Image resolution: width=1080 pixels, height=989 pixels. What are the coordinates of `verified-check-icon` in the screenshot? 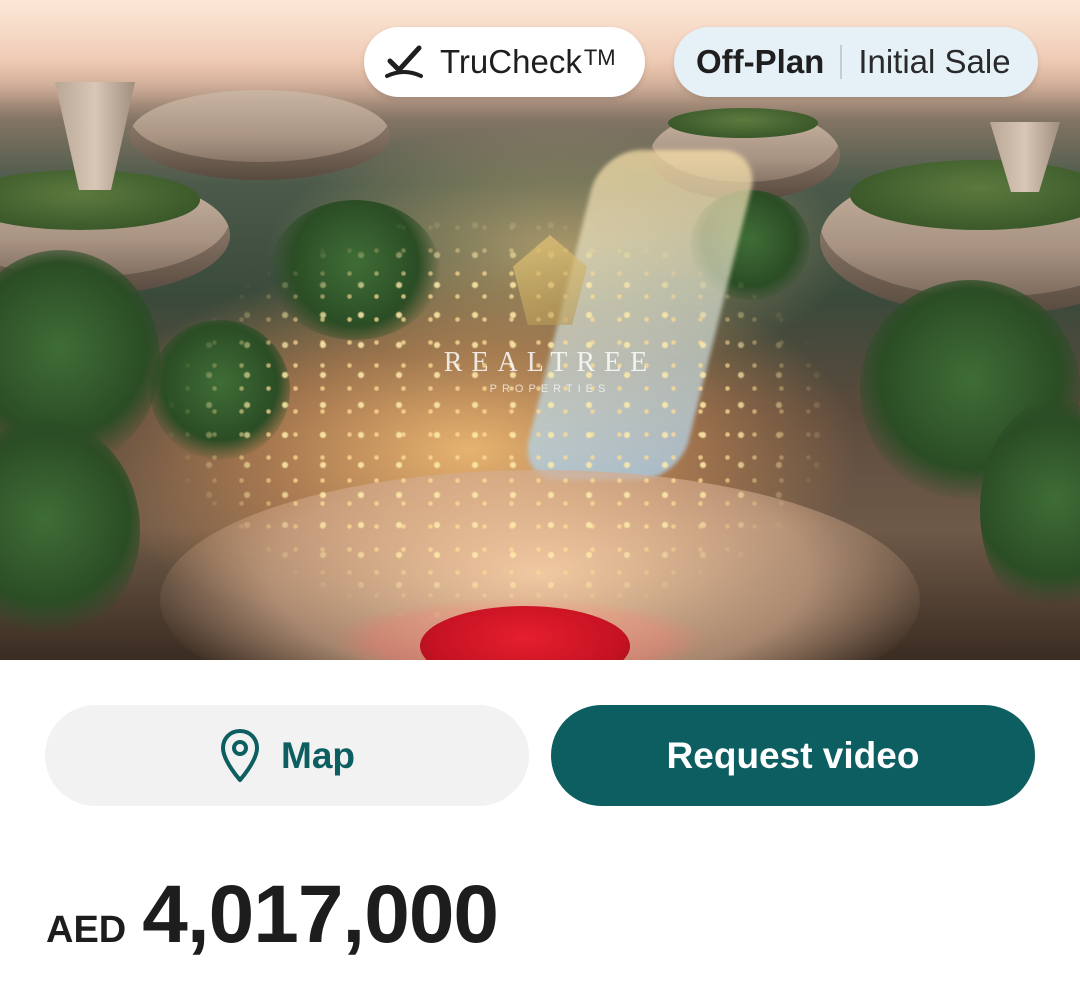 It's located at (404, 61).